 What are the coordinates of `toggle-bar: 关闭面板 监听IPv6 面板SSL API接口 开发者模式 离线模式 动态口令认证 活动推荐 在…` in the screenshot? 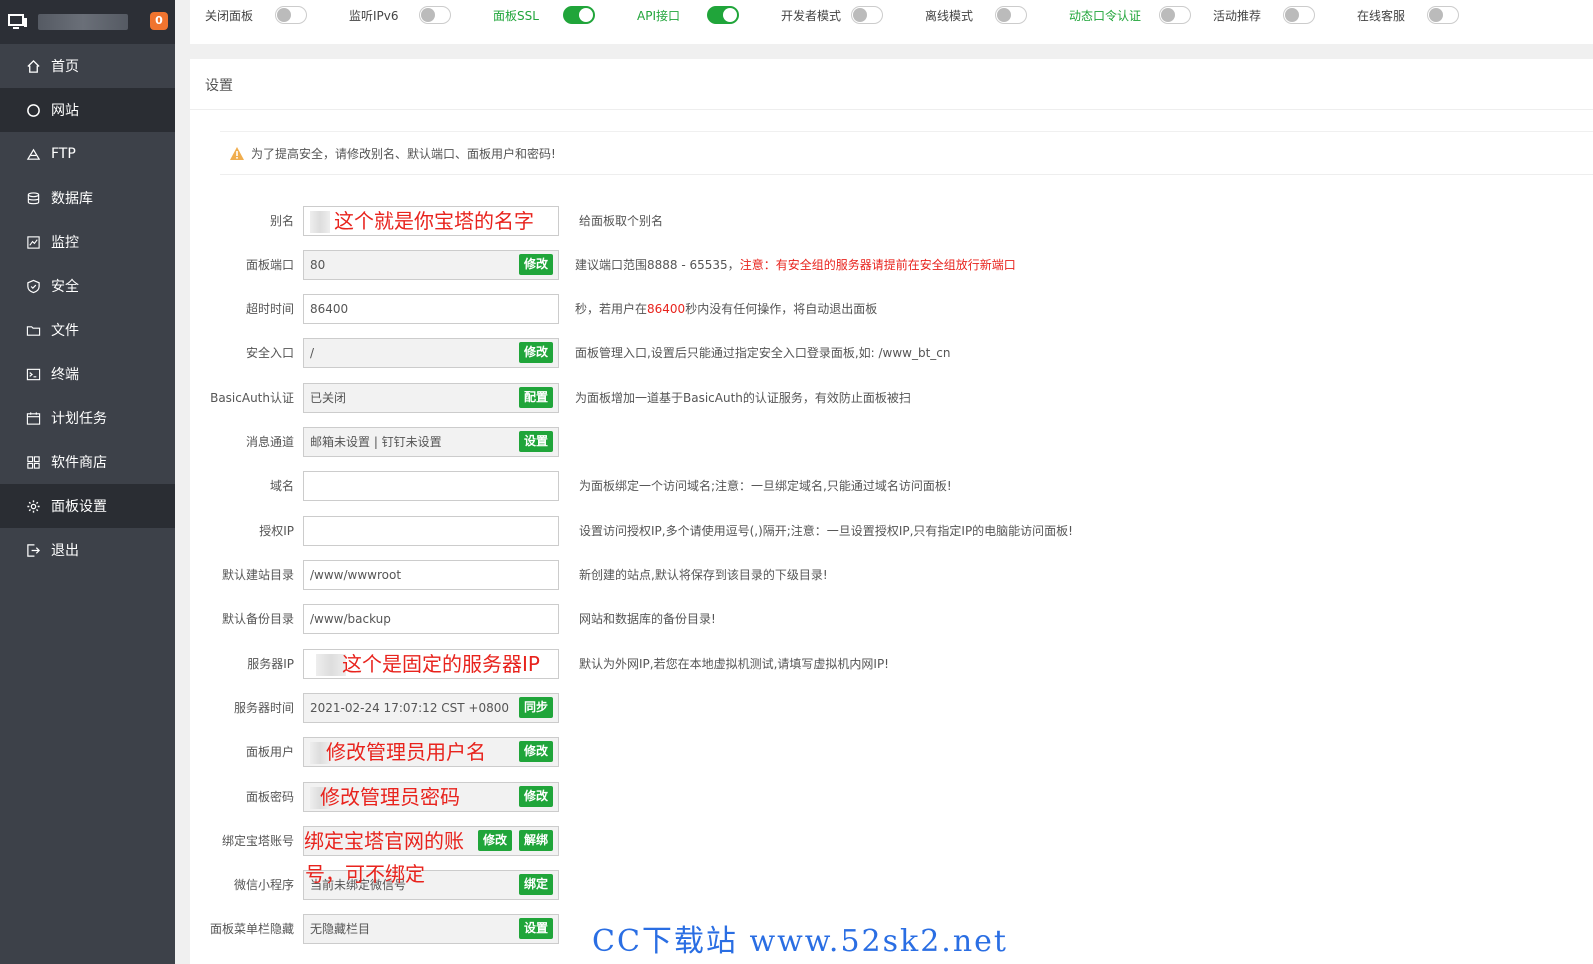 It's located at (891, 22).